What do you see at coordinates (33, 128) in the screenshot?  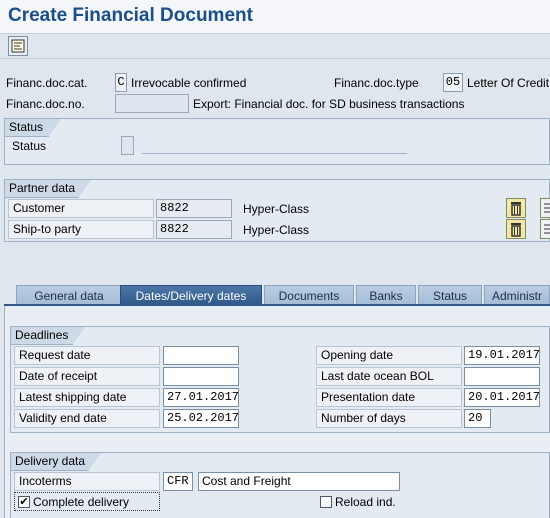 I see `status-group-title: Status` at bounding box center [33, 128].